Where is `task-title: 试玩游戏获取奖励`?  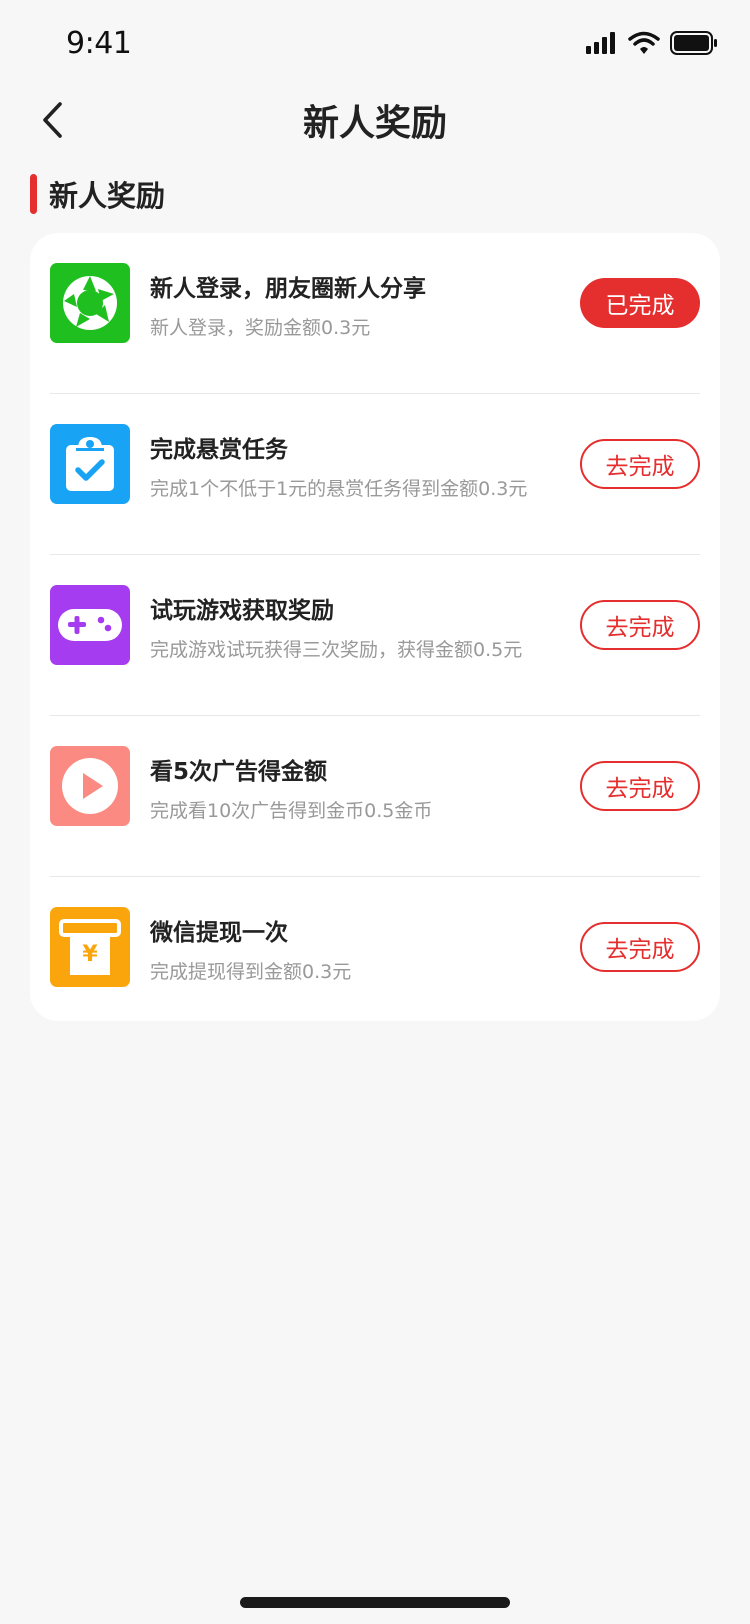
task-title: 试玩游戏获取奖励 is located at coordinates (242, 611).